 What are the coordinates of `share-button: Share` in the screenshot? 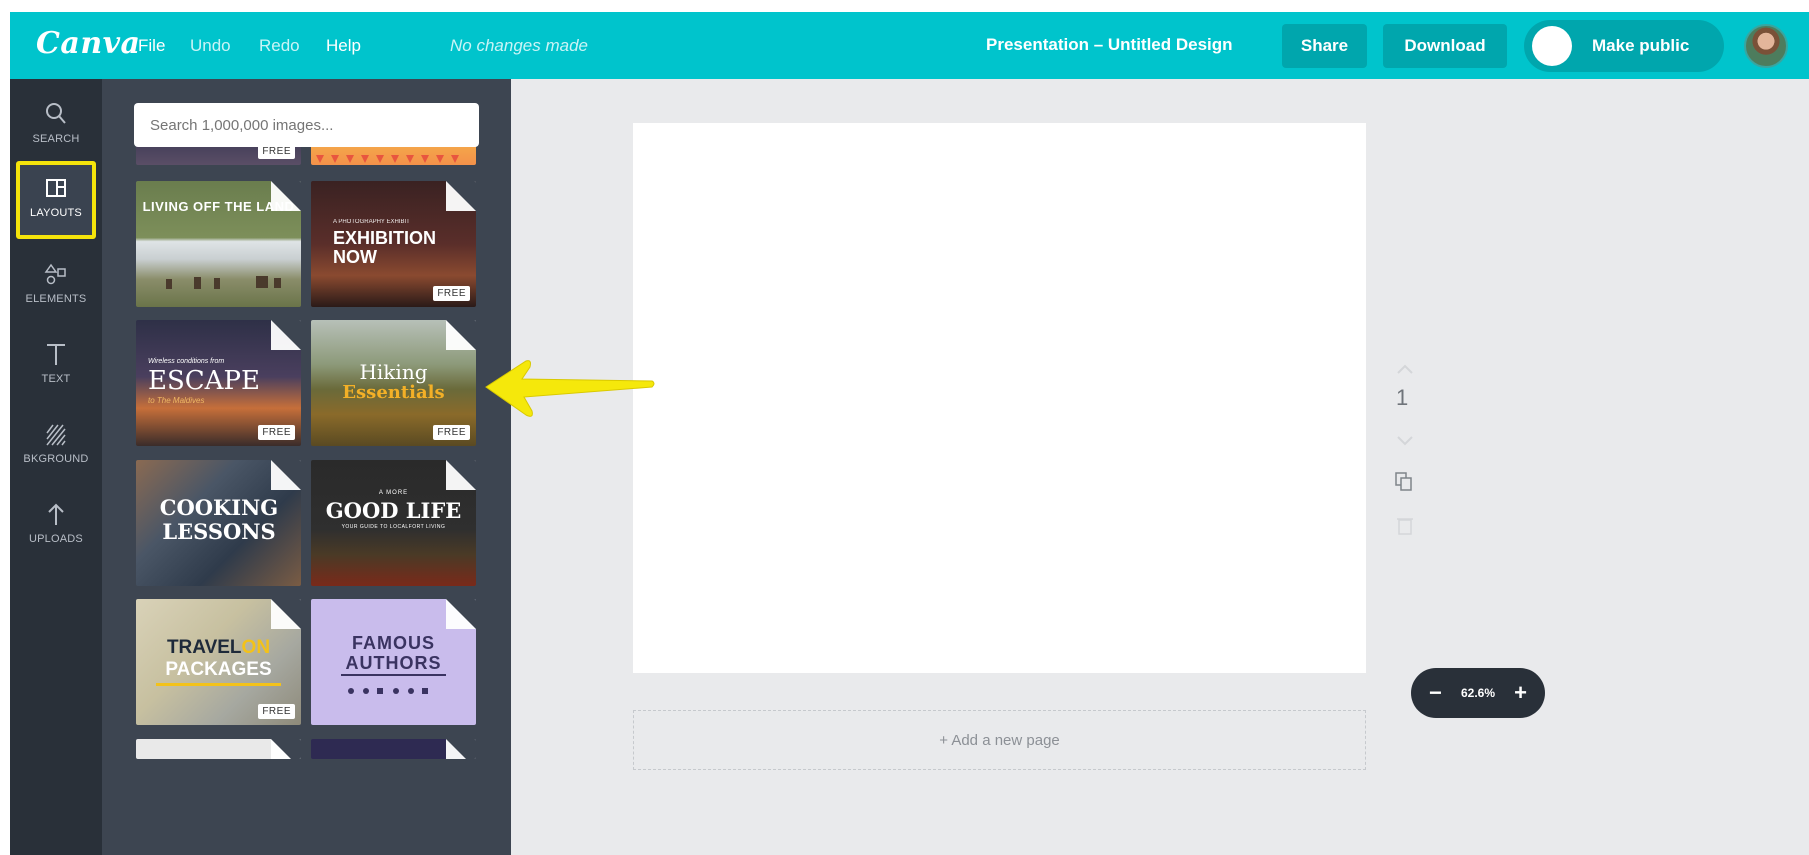 It's located at (1324, 46).